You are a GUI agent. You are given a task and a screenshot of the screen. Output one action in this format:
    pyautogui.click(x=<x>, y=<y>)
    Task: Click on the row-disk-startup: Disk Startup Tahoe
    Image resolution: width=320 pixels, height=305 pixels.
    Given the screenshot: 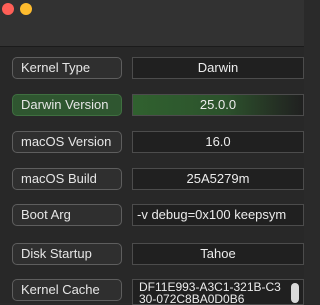 What is the action you would take?
    pyautogui.click(x=158, y=255)
    